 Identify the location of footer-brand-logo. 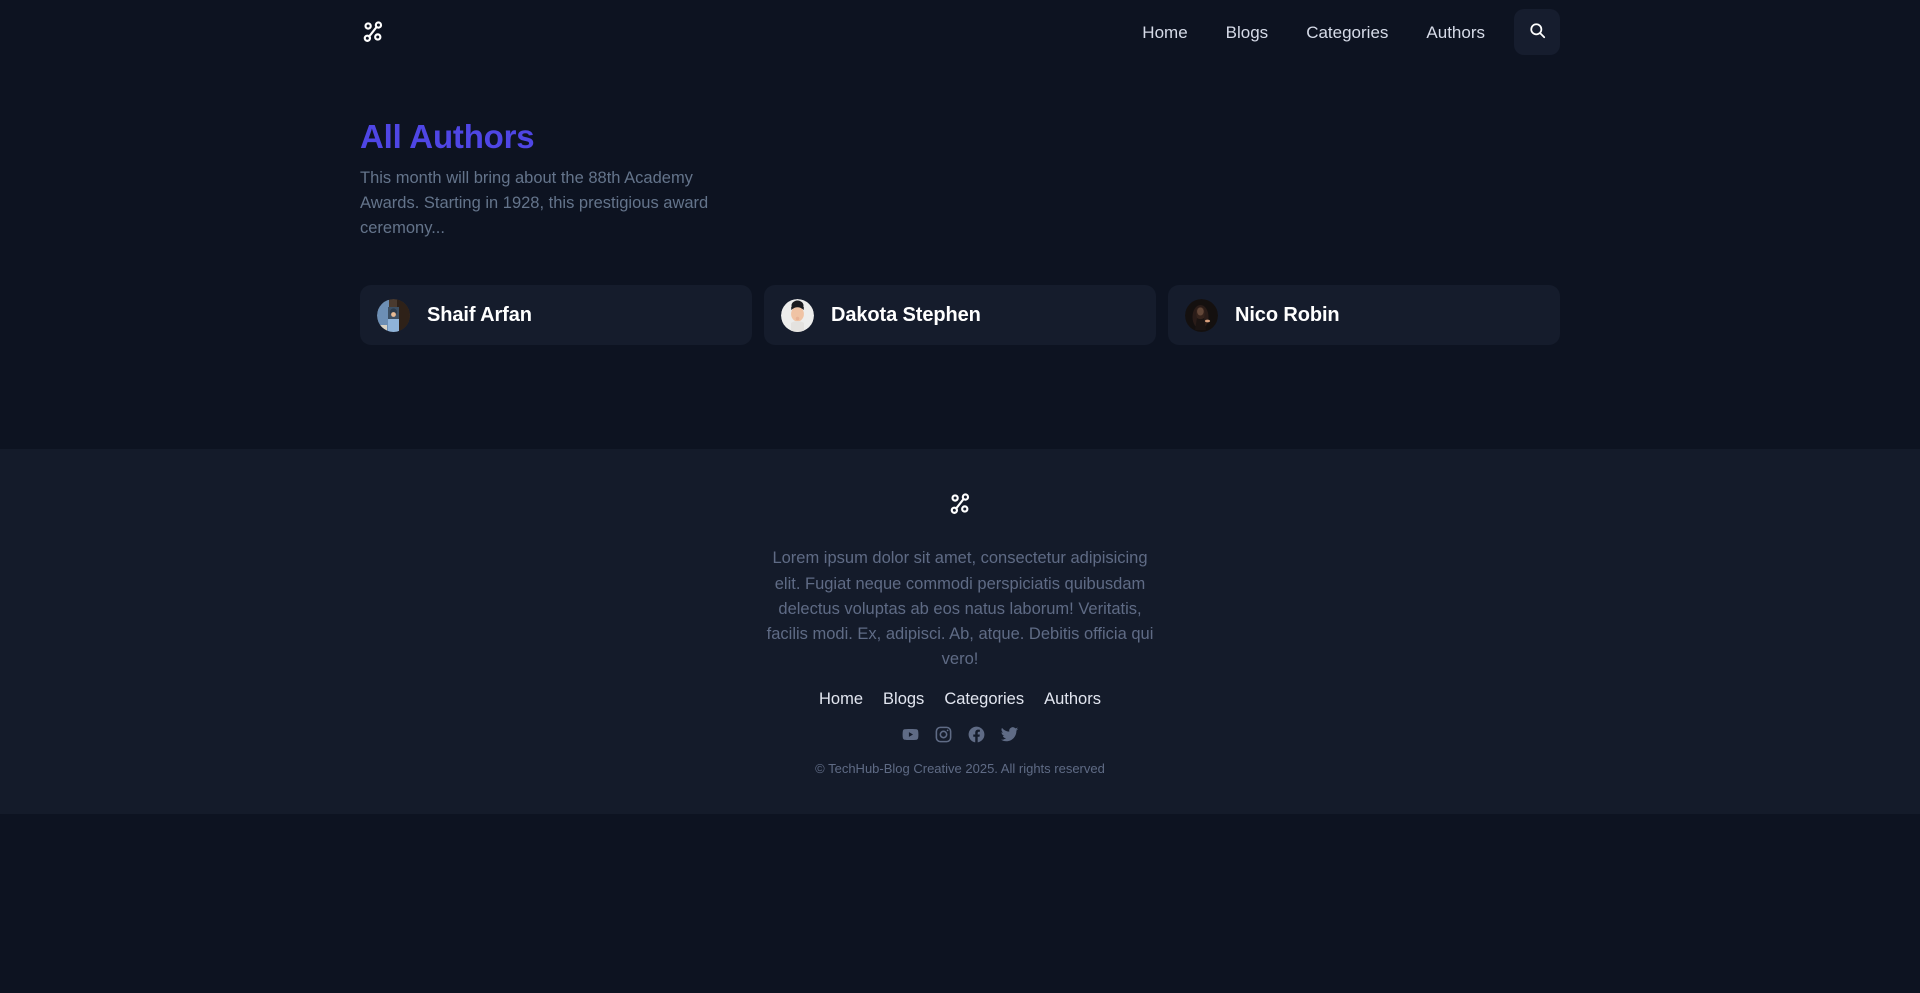
(960, 506).